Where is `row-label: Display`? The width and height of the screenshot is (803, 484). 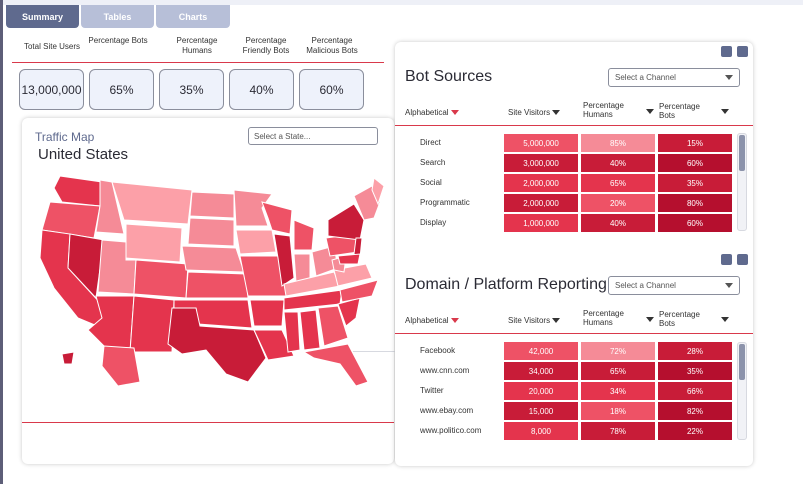
row-label: Display is located at coordinates (433, 222).